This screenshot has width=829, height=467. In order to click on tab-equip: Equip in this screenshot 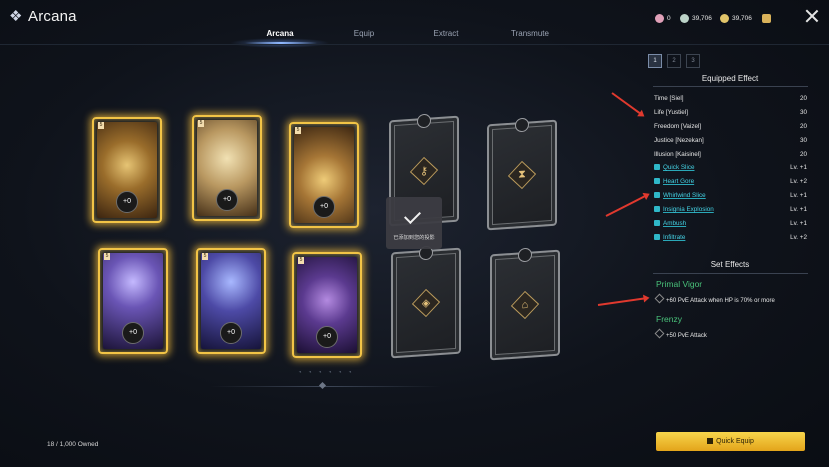, I will do `click(364, 33)`.